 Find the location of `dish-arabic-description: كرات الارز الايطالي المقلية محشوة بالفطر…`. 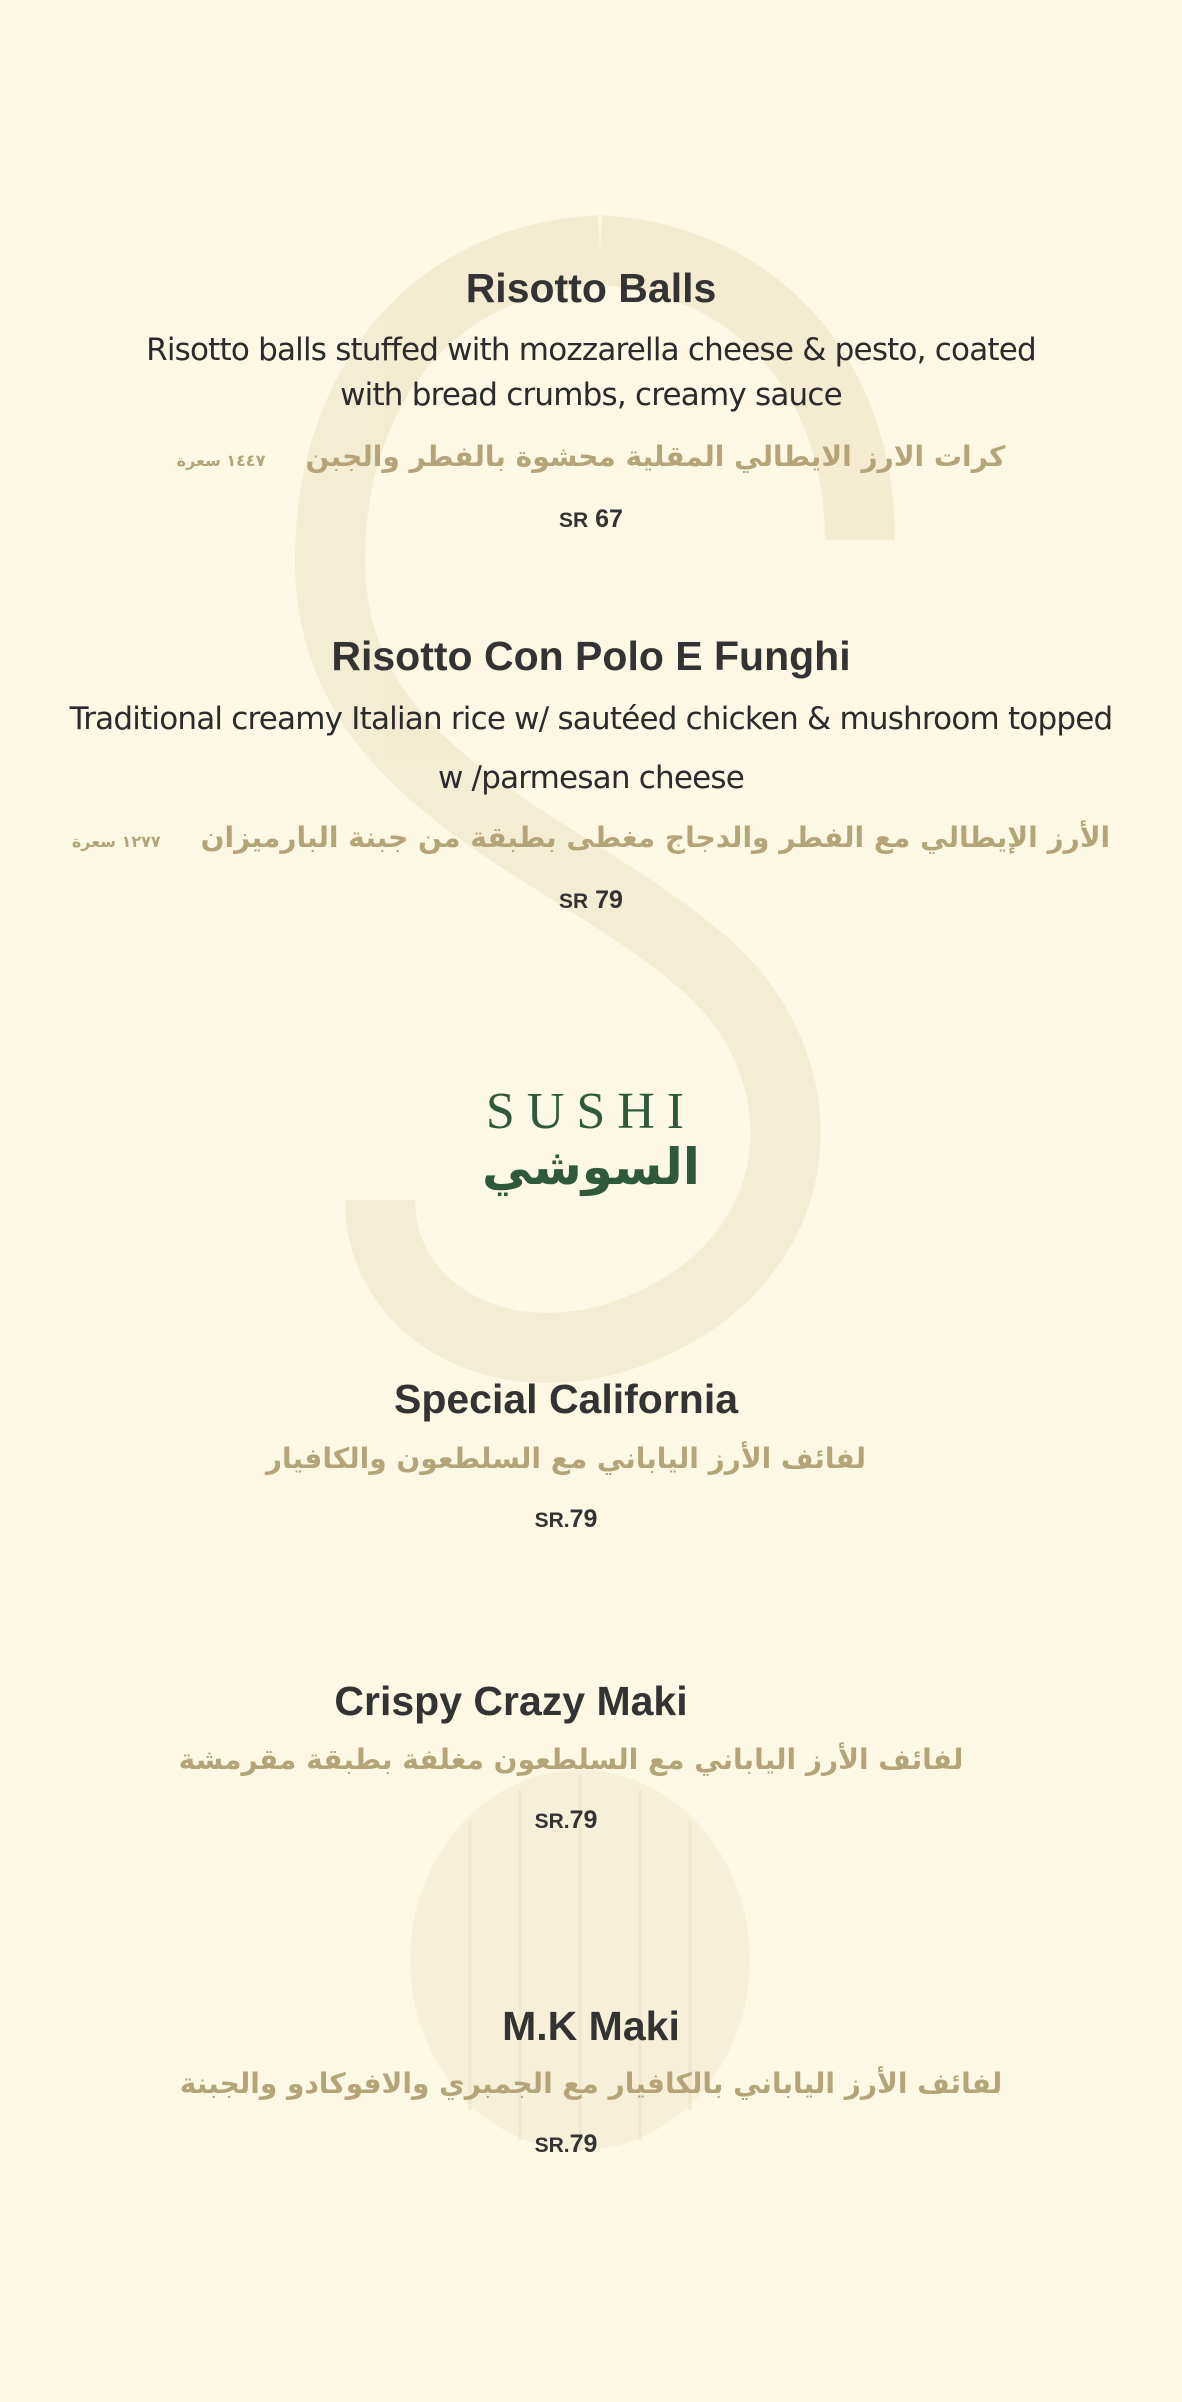

dish-arabic-description: كرات الارز الايطالي المقلية محشوة بالفطر… is located at coordinates (591, 456).